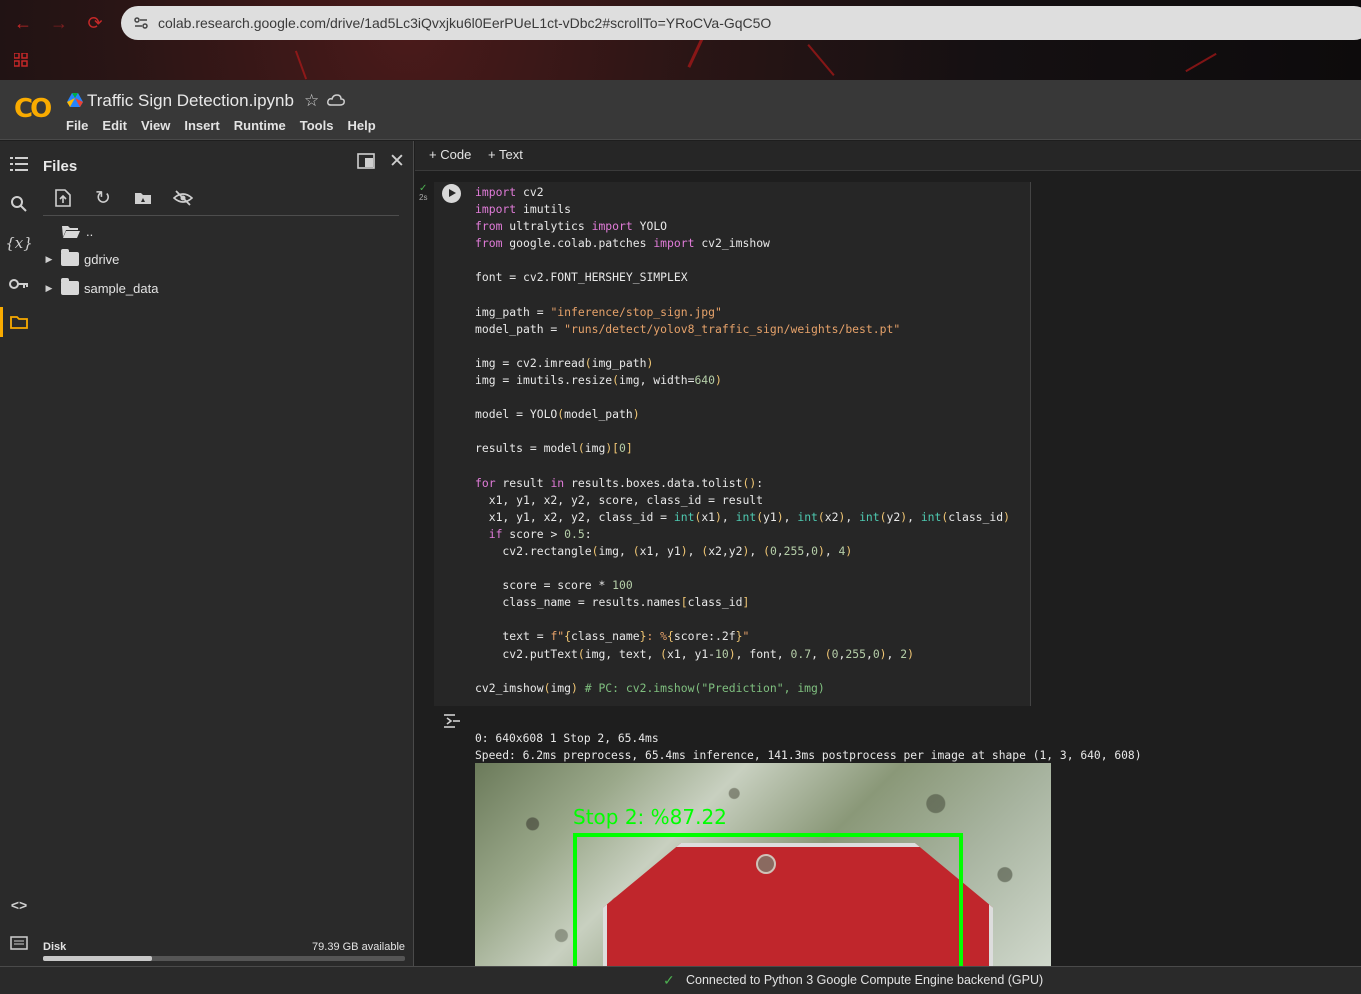 Image resolution: width=1361 pixels, height=994 pixels. What do you see at coordinates (71, 231) in the screenshot?
I see `open-folder-icon` at bounding box center [71, 231].